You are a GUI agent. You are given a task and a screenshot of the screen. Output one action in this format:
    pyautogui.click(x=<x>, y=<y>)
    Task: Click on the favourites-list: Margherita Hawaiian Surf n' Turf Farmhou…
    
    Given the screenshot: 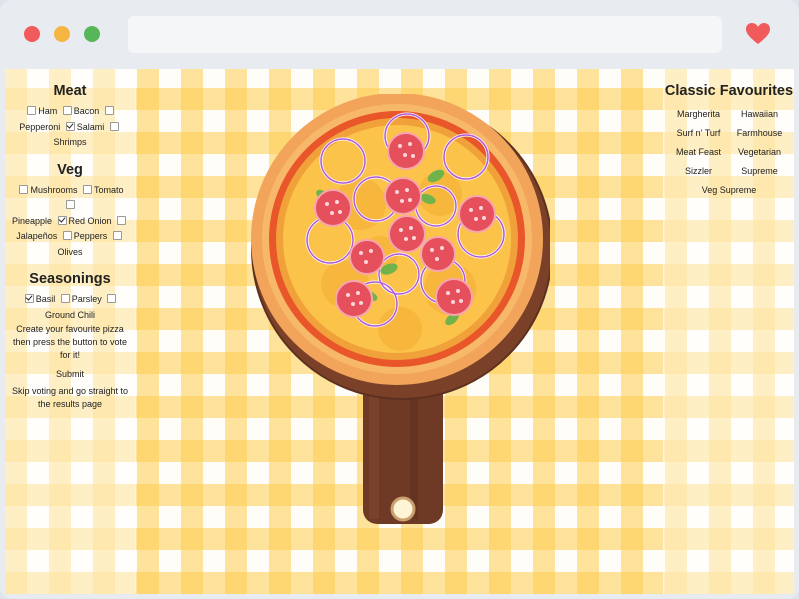 What is the action you would take?
    pyautogui.click(x=729, y=152)
    